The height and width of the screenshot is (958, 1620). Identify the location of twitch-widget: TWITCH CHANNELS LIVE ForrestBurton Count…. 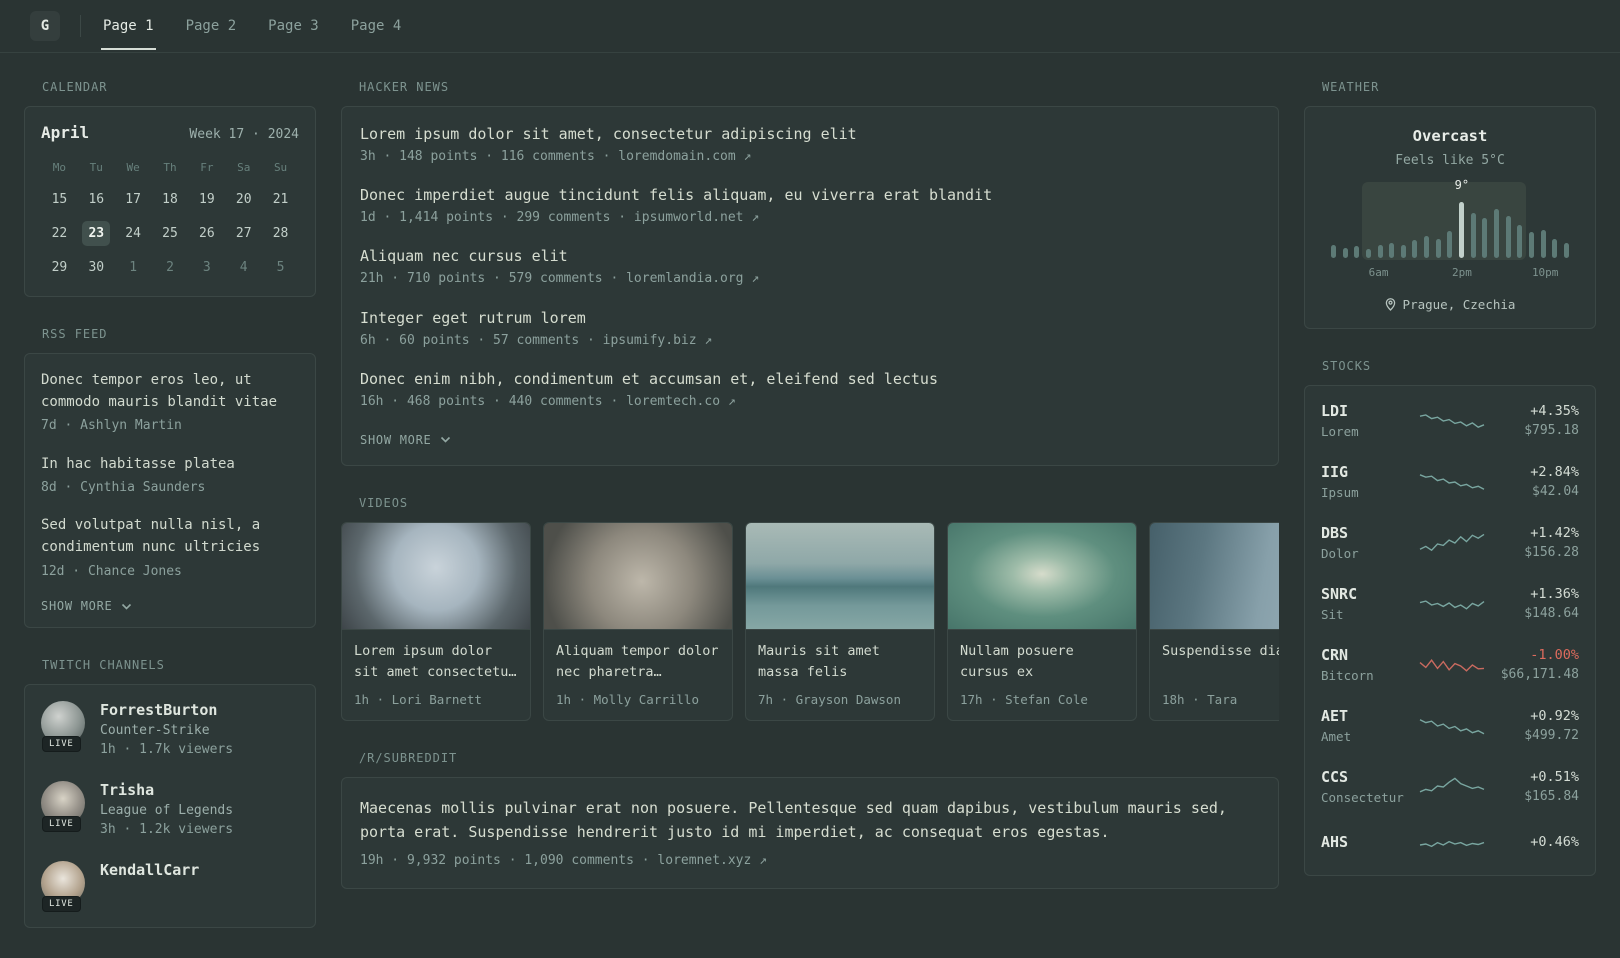
(170, 793).